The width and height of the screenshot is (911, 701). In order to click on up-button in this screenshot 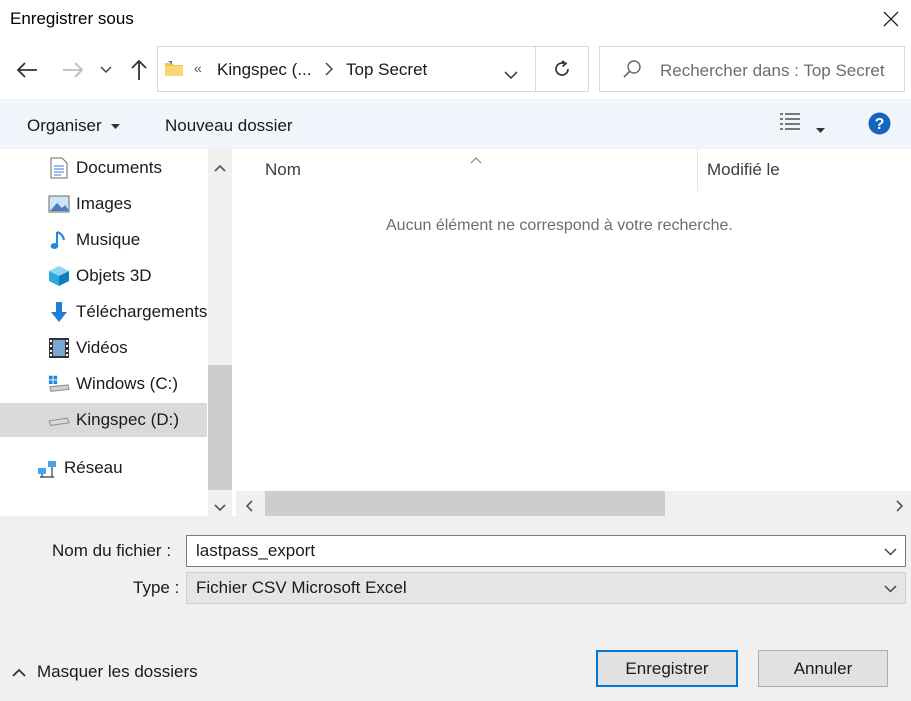, I will do `click(139, 70)`.